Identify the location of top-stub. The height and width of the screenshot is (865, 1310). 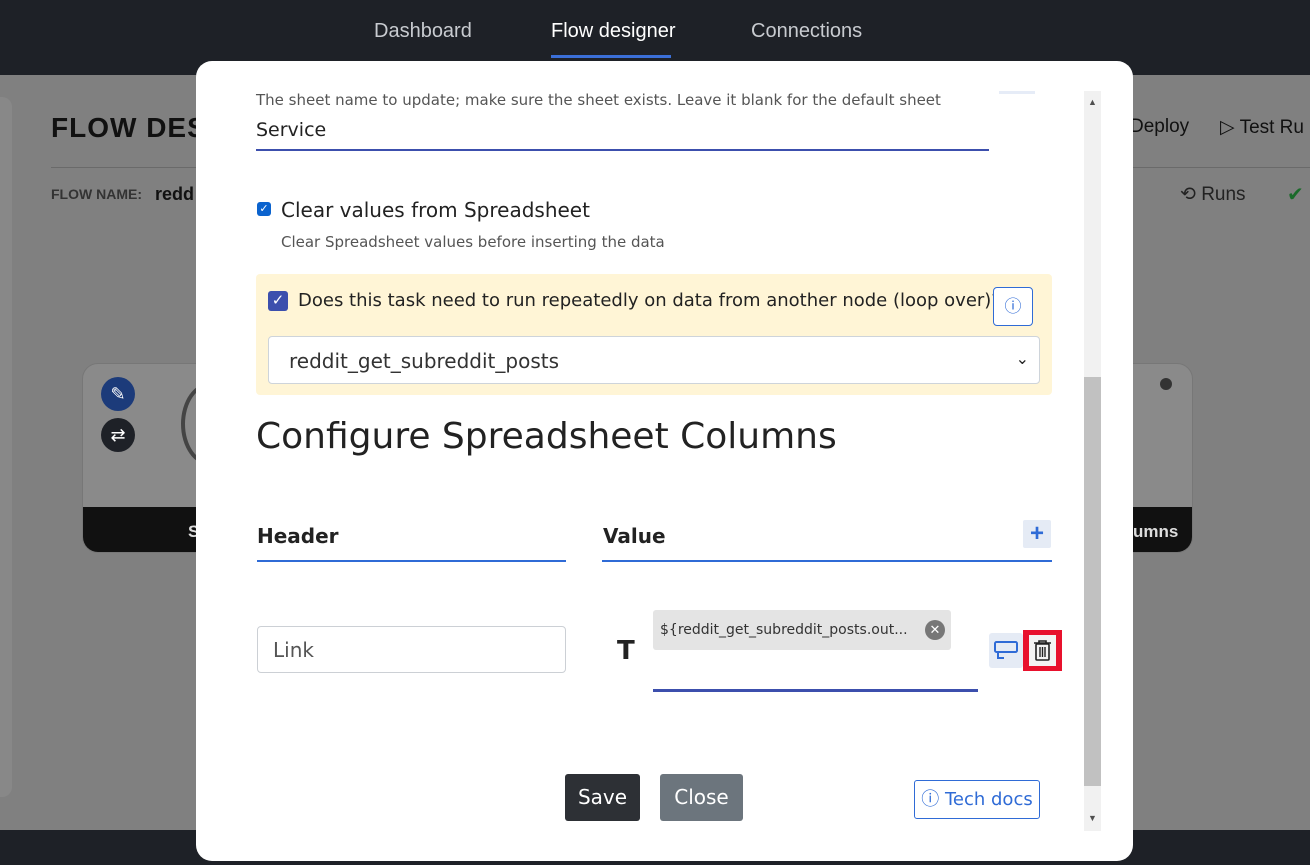
(1017, 92).